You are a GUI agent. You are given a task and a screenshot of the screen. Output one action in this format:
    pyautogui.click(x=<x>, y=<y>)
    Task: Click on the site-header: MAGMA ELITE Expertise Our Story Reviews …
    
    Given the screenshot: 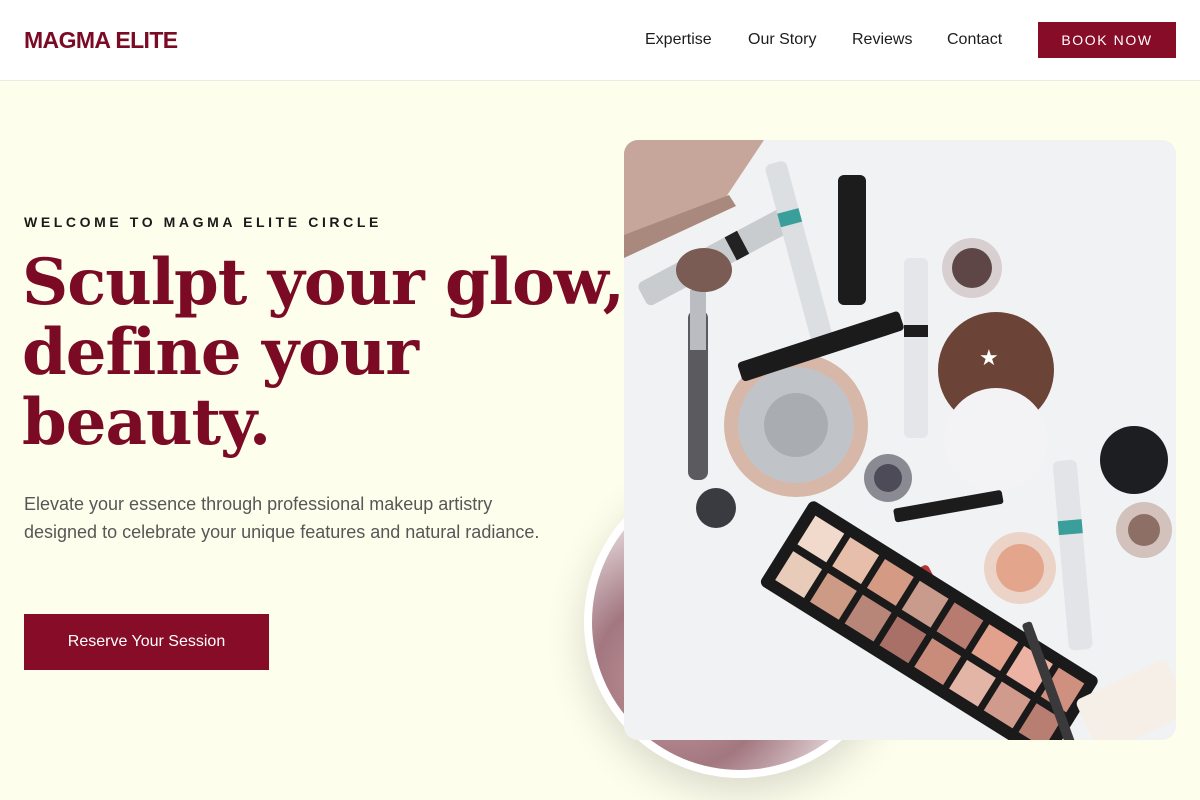 What is the action you would take?
    pyautogui.click(x=600, y=40)
    